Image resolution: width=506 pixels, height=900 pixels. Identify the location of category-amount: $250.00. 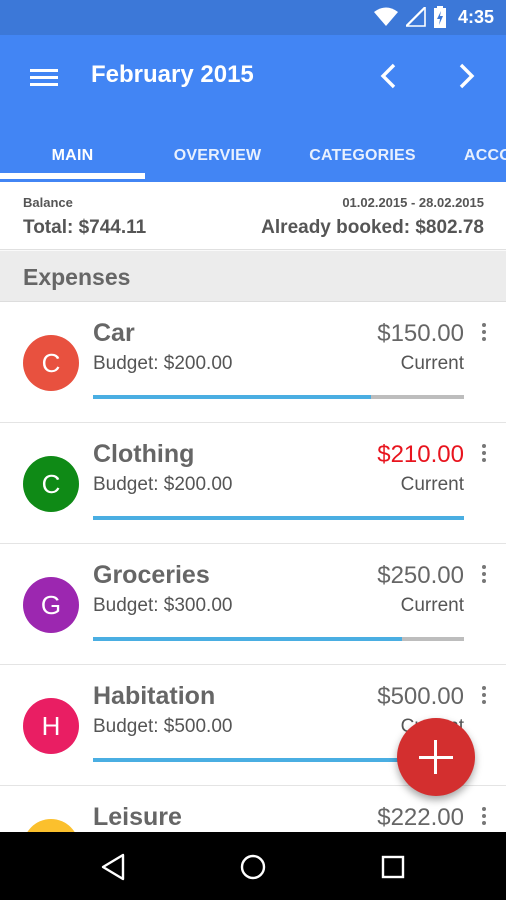
(420, 575).